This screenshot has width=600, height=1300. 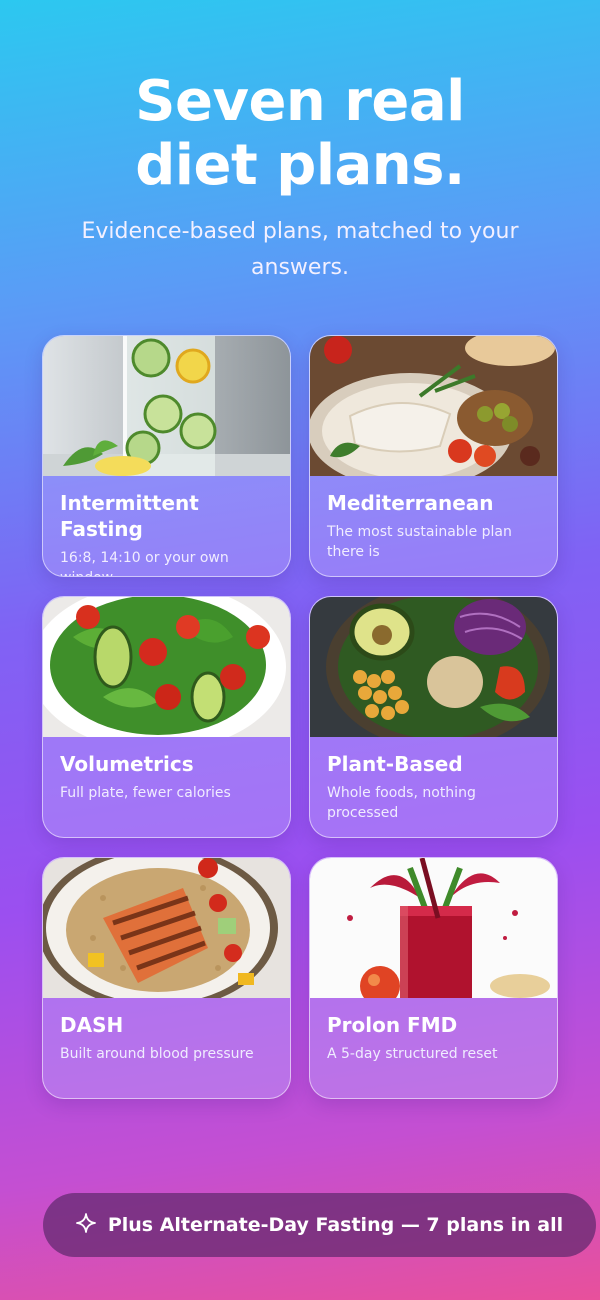 I want to click on plan-title: Intermittent Fasting, so click(x=129, y=516).